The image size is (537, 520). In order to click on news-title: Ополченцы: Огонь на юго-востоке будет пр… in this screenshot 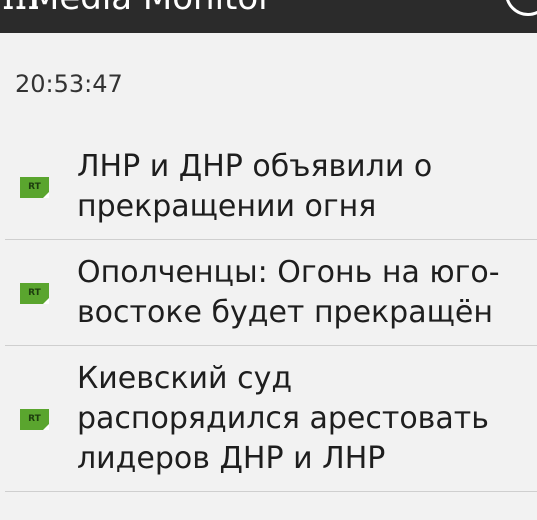, I will do `click(288, 292)`.